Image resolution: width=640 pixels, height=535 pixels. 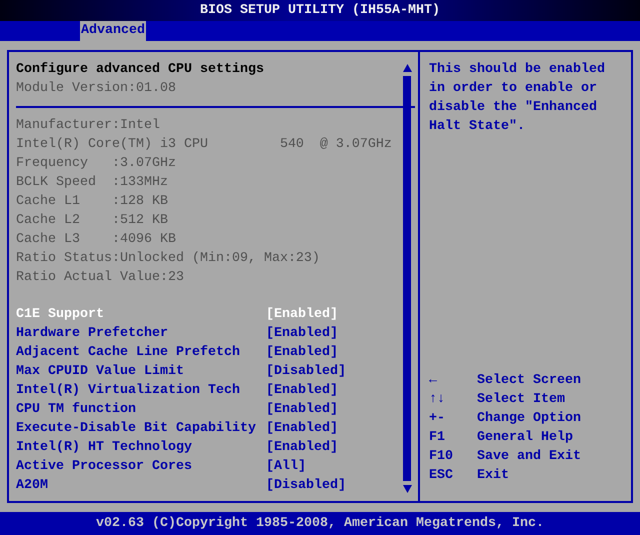 I want to click on help-text: This should be enabled in order to enable or disable the "Enhanced Halt State"., so click(x=517, y=98).